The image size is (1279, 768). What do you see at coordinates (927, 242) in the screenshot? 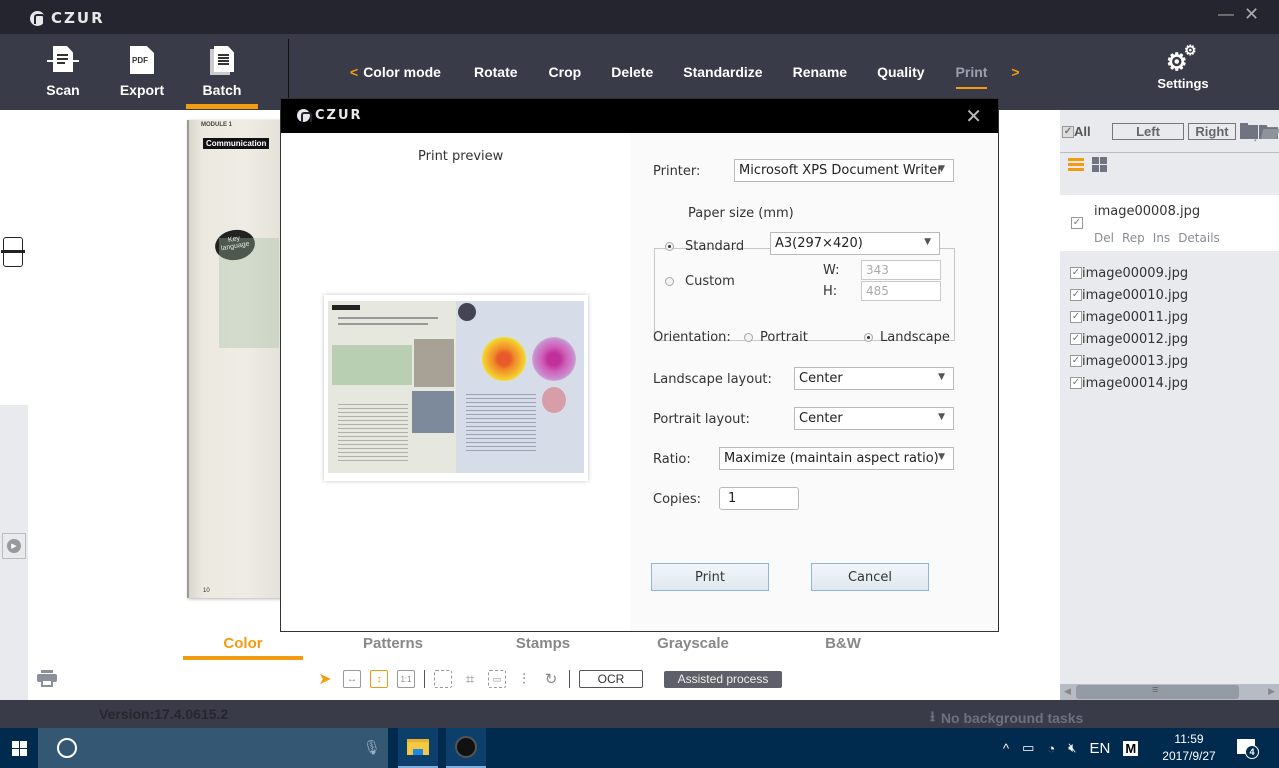
I see `chevron-down-icon: ▼` at bounding box center [927, 242].